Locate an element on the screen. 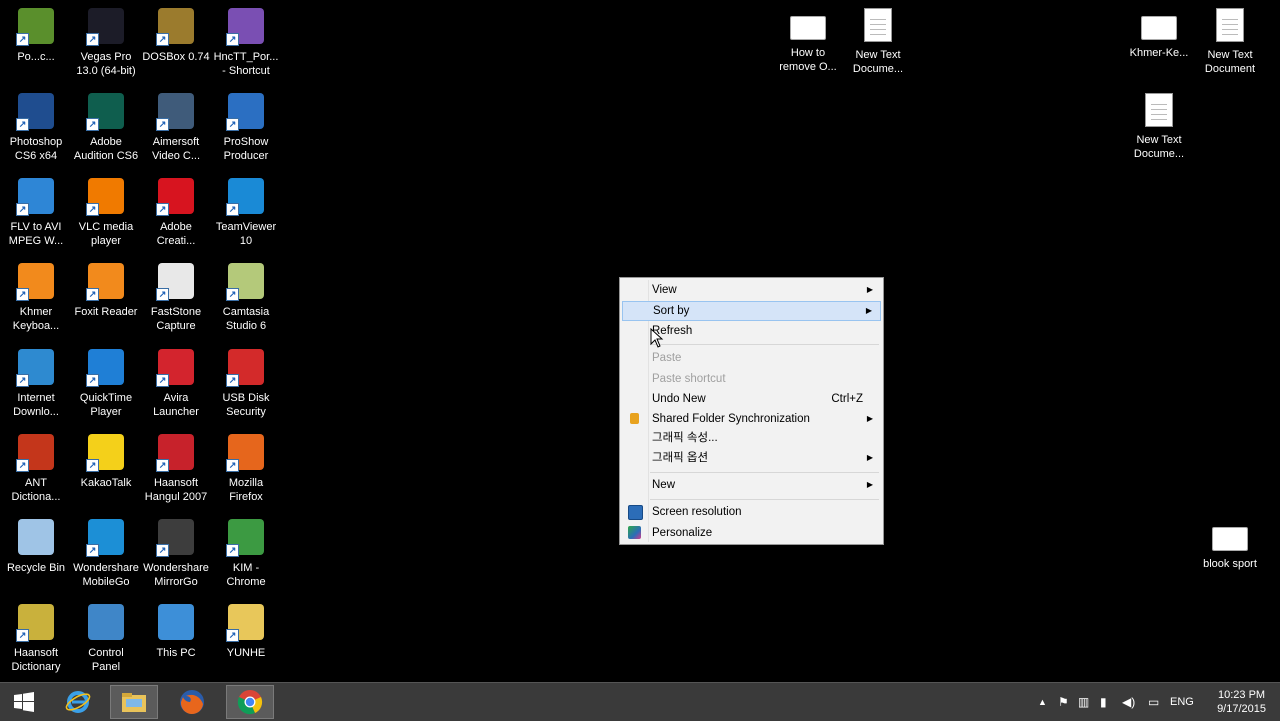  desktop-icon: ↗ YUNHE is located at coordinates (246, 641).